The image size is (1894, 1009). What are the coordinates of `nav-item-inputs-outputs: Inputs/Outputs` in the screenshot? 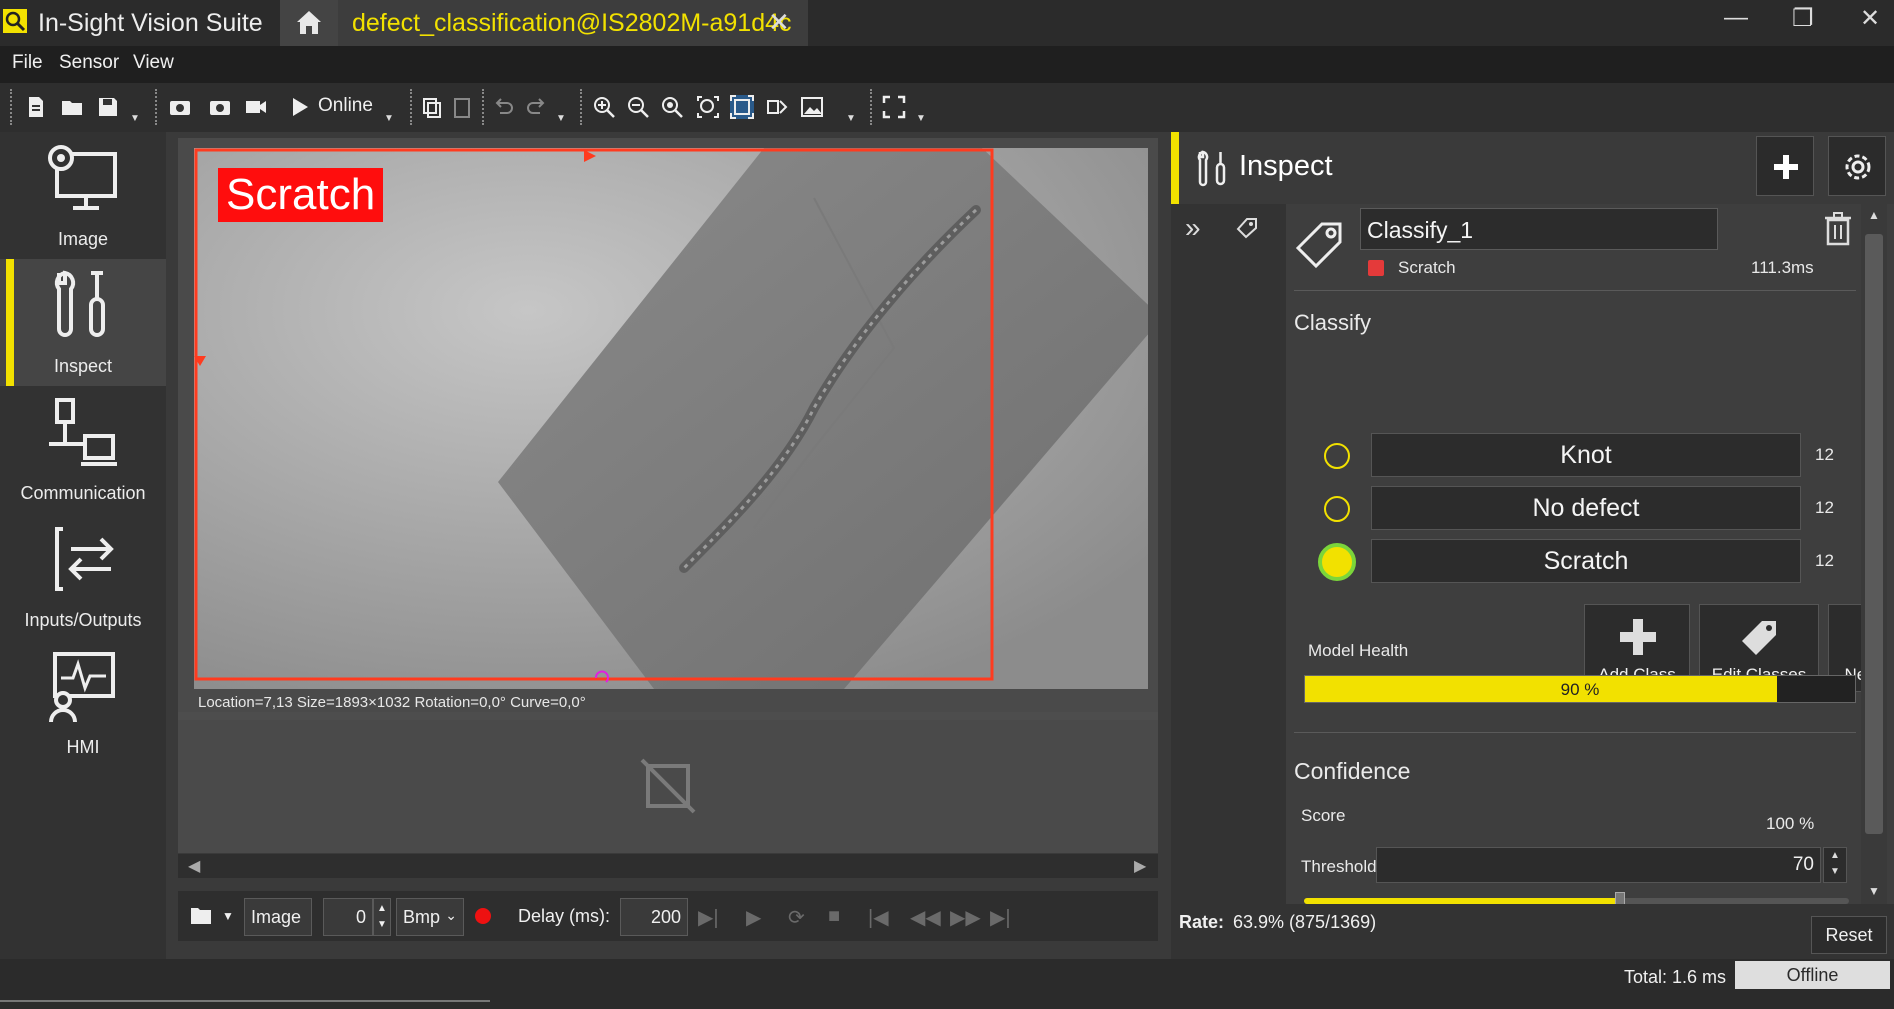 It's located at (83, 576).